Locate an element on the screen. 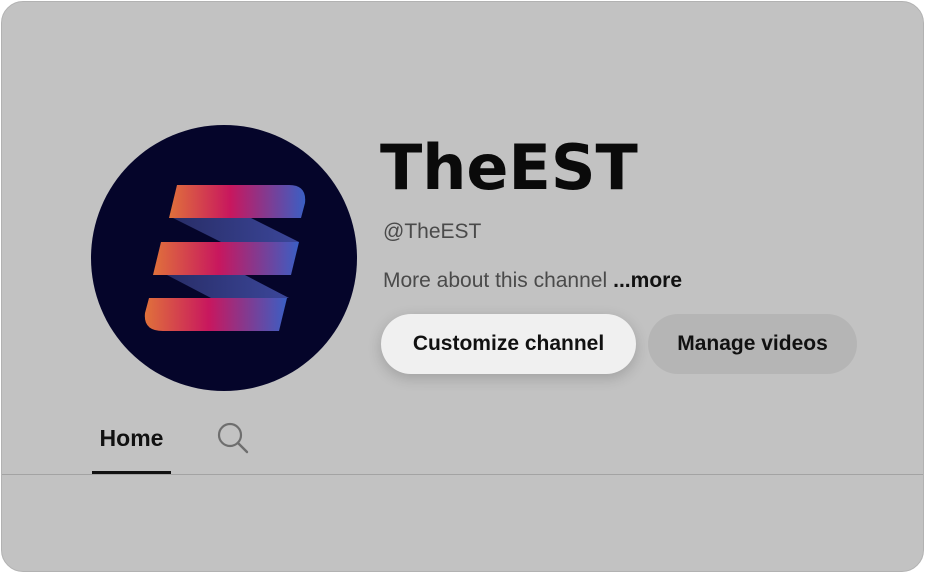 The height and width of the screenshot is (574, 926). channel-about: More about this channel ...more is located at coordinates (532, 281).